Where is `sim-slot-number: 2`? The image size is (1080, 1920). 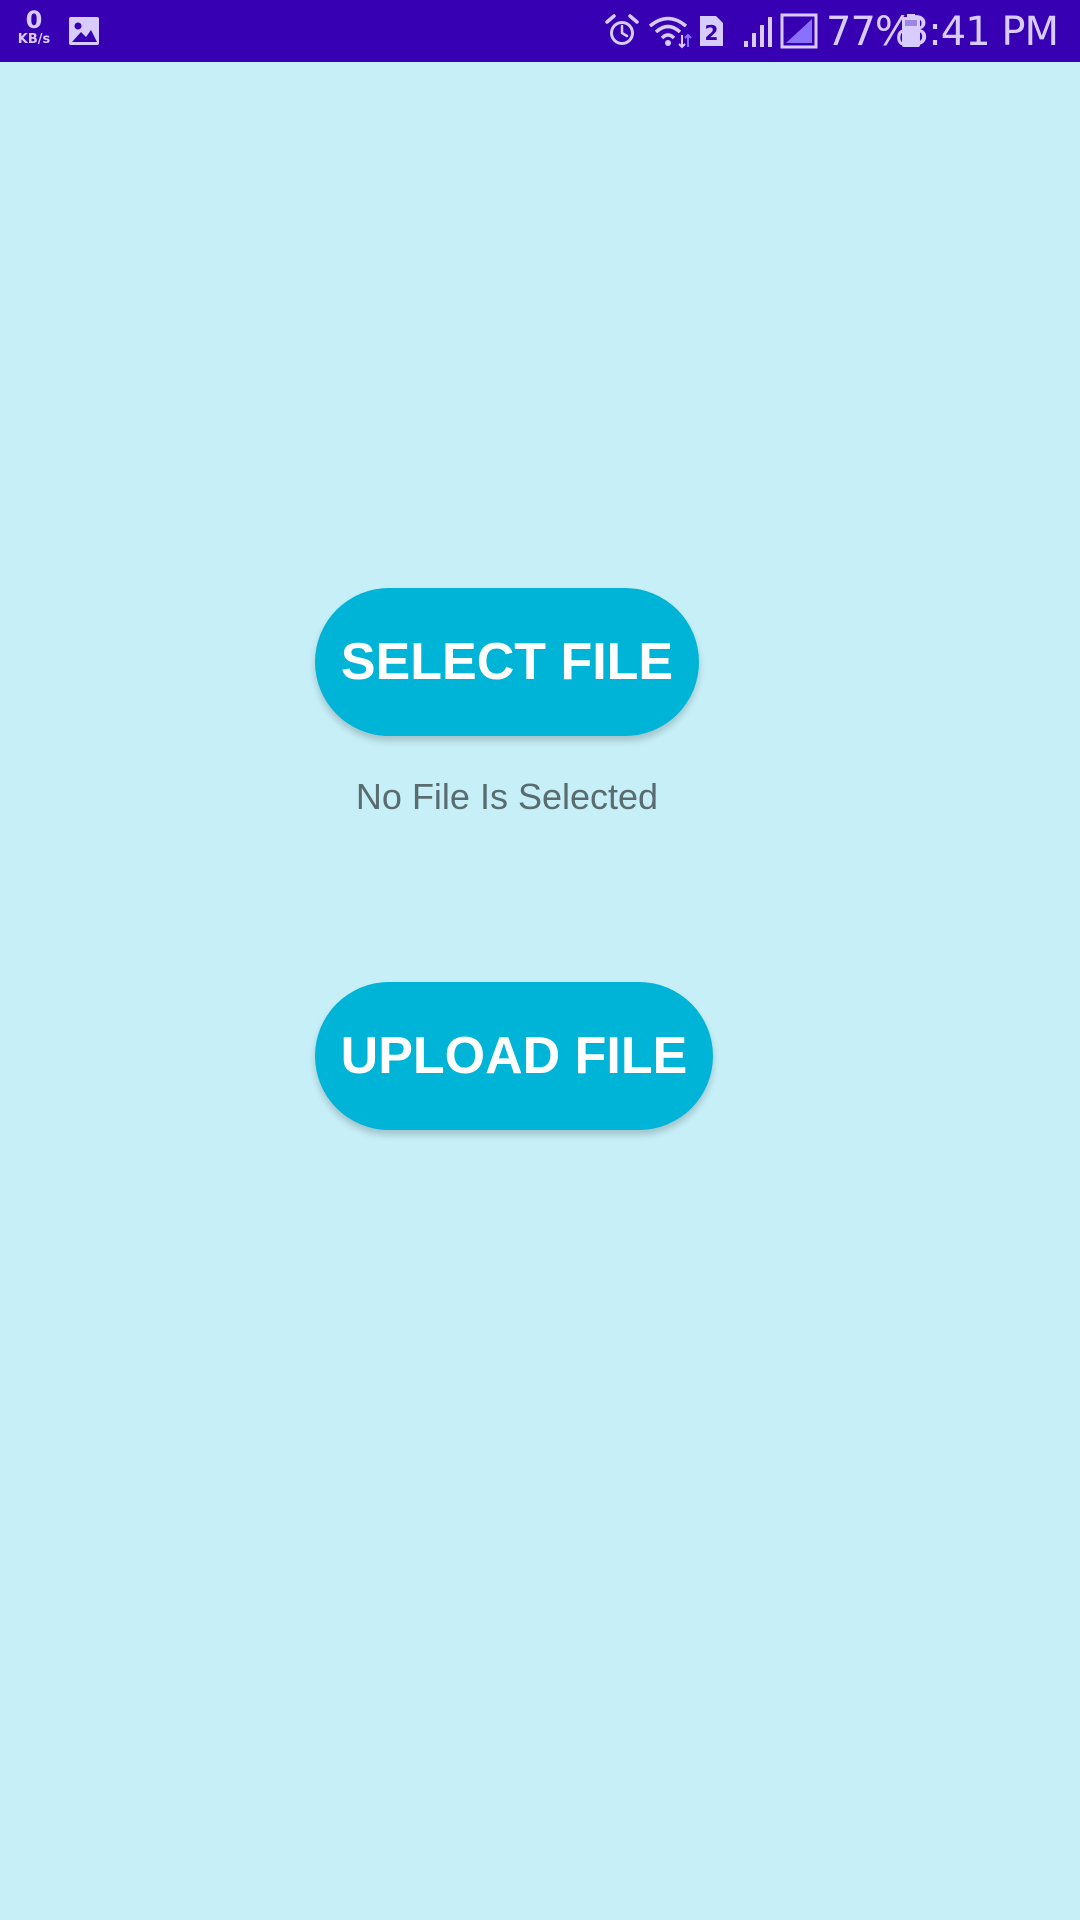 sim-slot-number: 2 is located at coordinates (712, 33).